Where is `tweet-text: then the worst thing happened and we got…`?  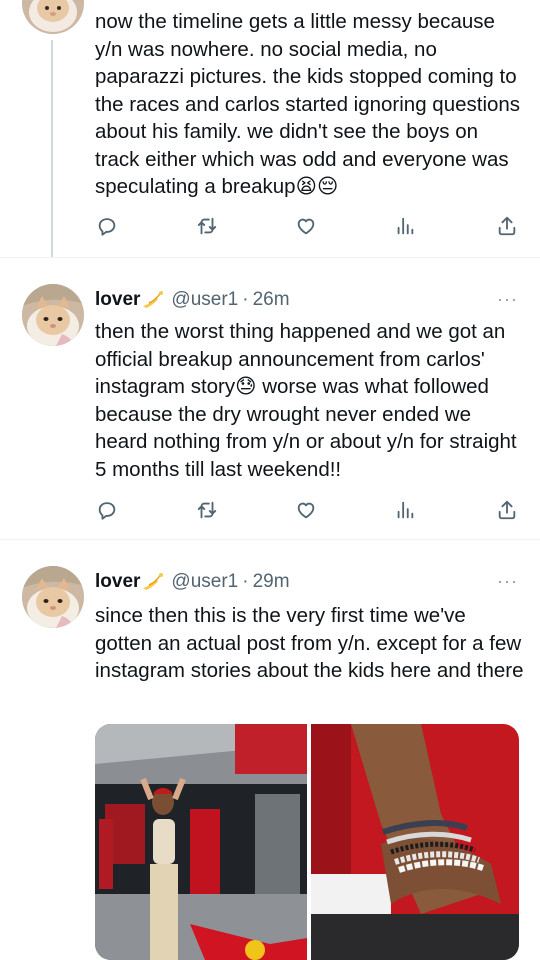
tweet-text: then the worst thing happened and we got… is located at coordinates (309, 400).